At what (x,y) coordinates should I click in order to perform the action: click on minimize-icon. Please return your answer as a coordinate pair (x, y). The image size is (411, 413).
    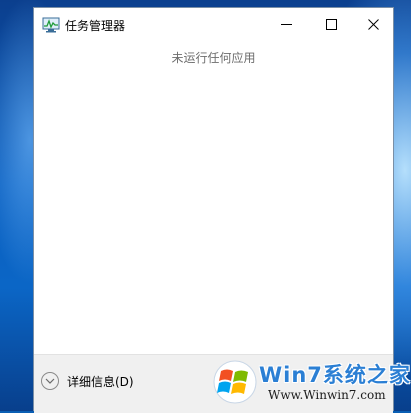
    Looking at the image, I should click on (286, 24).